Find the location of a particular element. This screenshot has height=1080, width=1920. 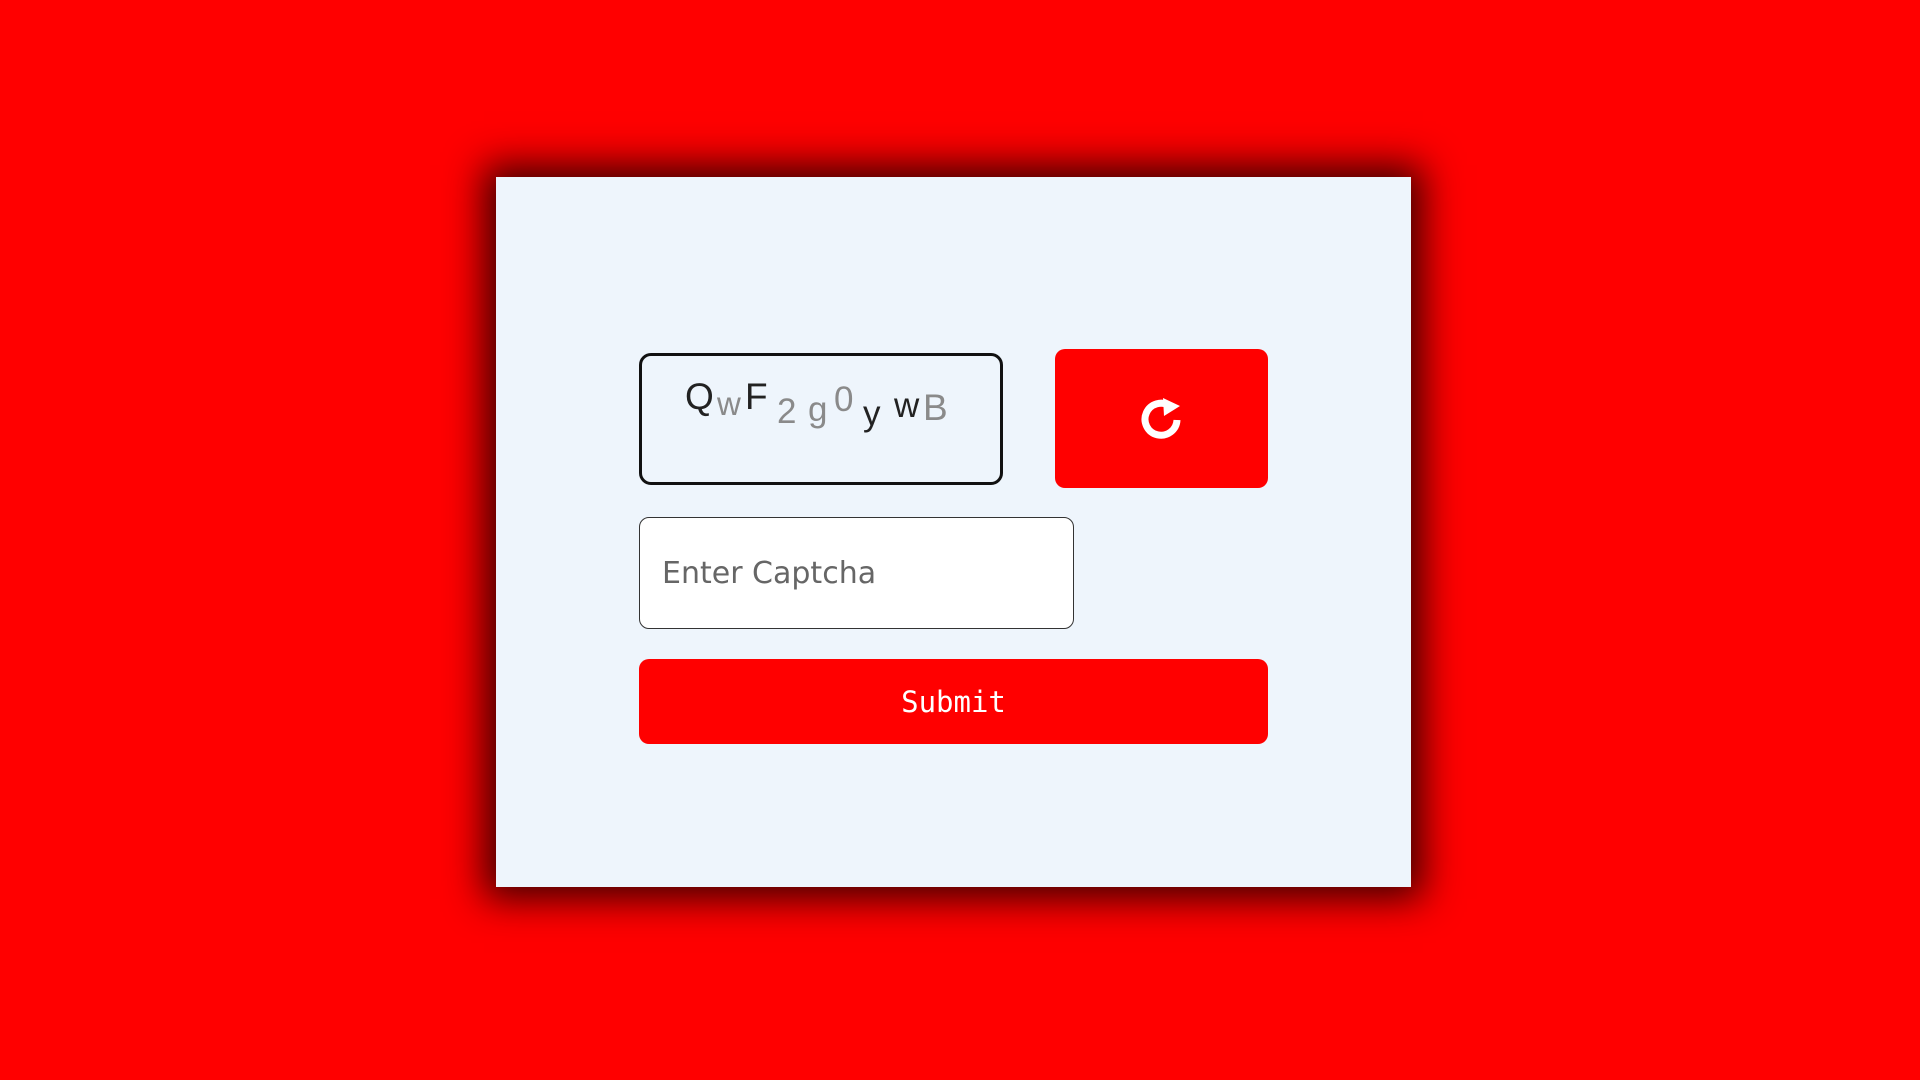

captcha-char: y is located at coordinates (872, 413).